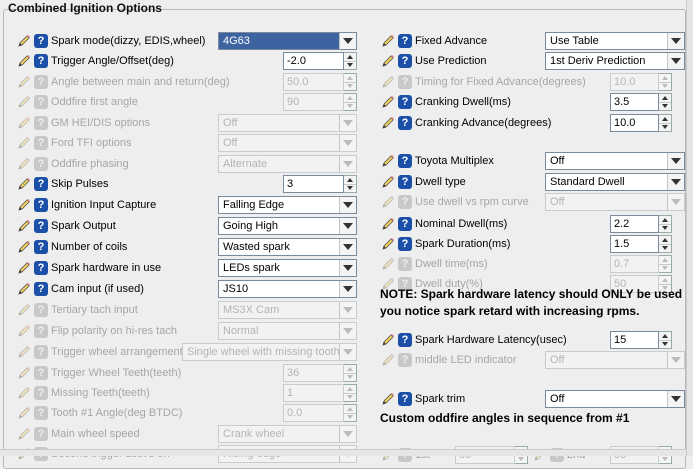 The width and height of the screenshot is (693, 469). What do you see at coordinates (313, 184) in the screenshot?
I see `spinner-value-field: 3` at bounding box center [313, 184].